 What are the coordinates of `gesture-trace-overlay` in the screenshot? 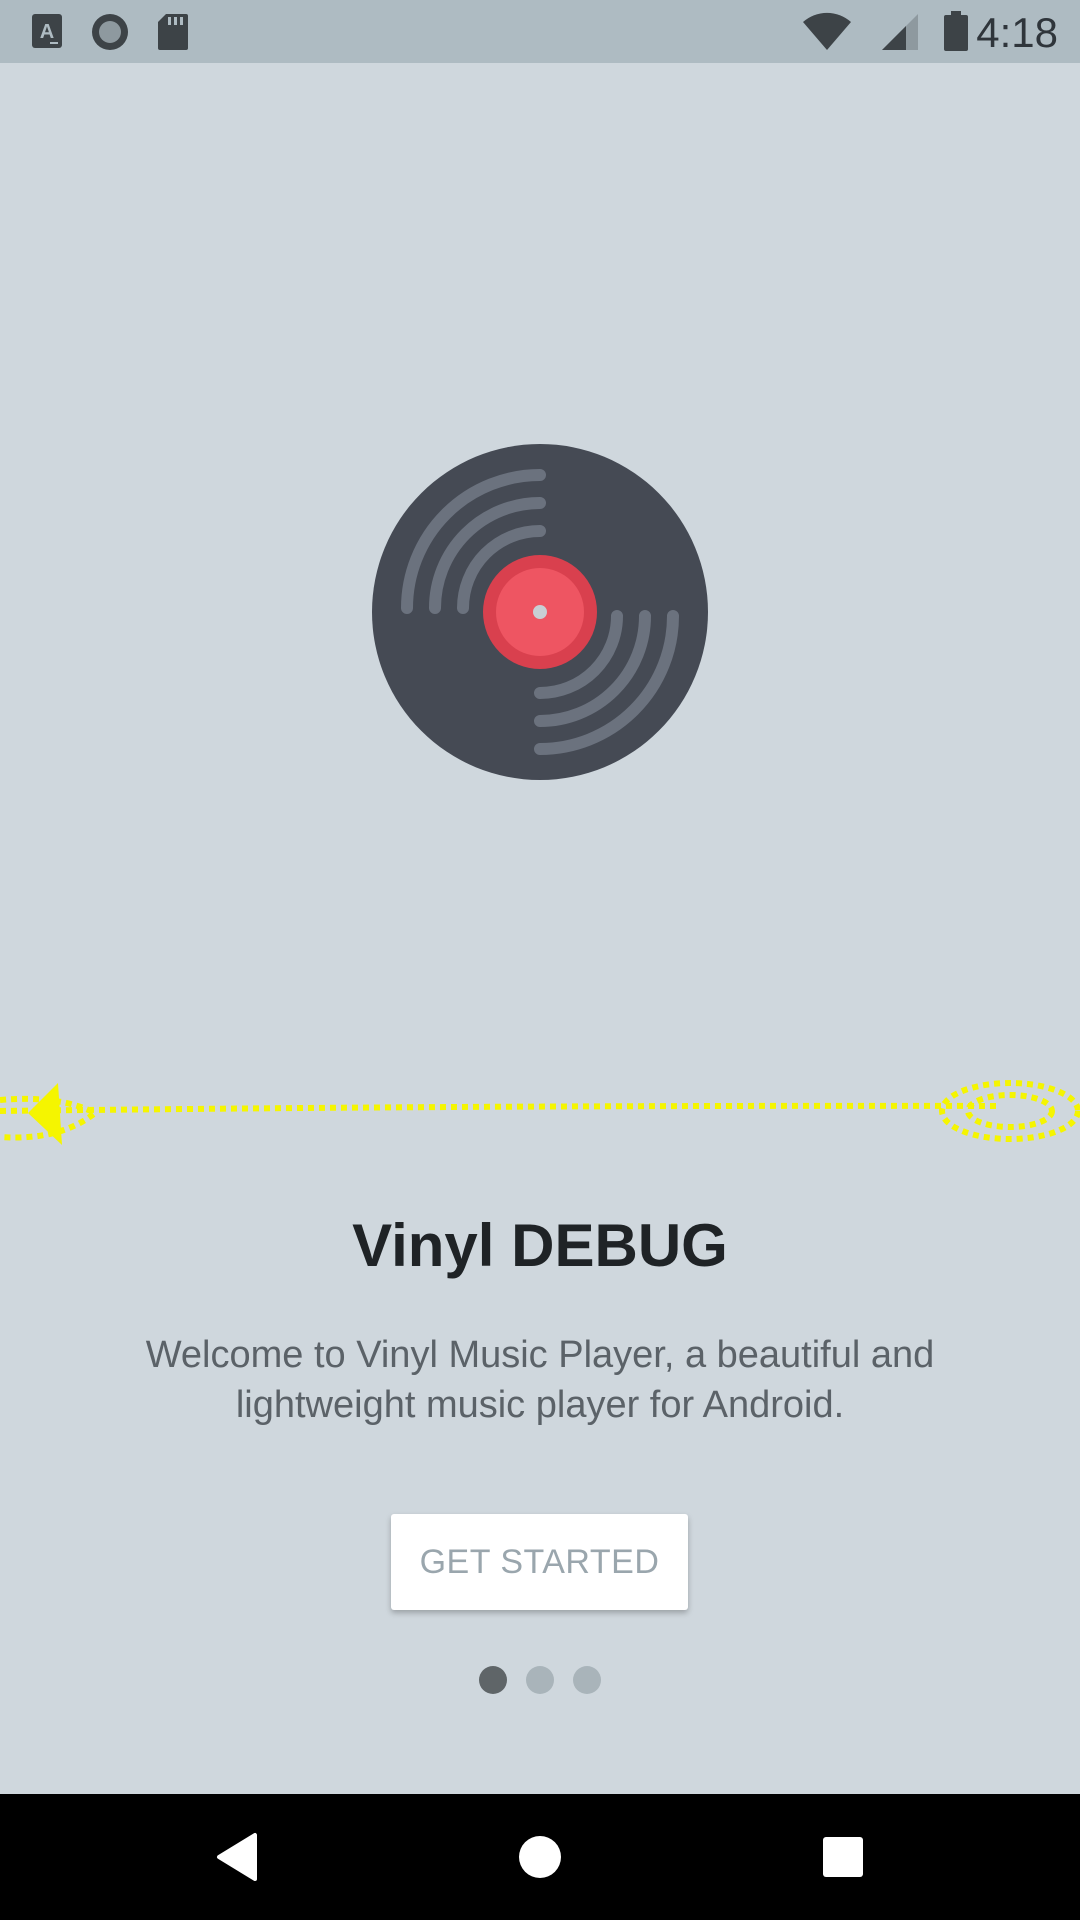 It's located at (540, 1112).